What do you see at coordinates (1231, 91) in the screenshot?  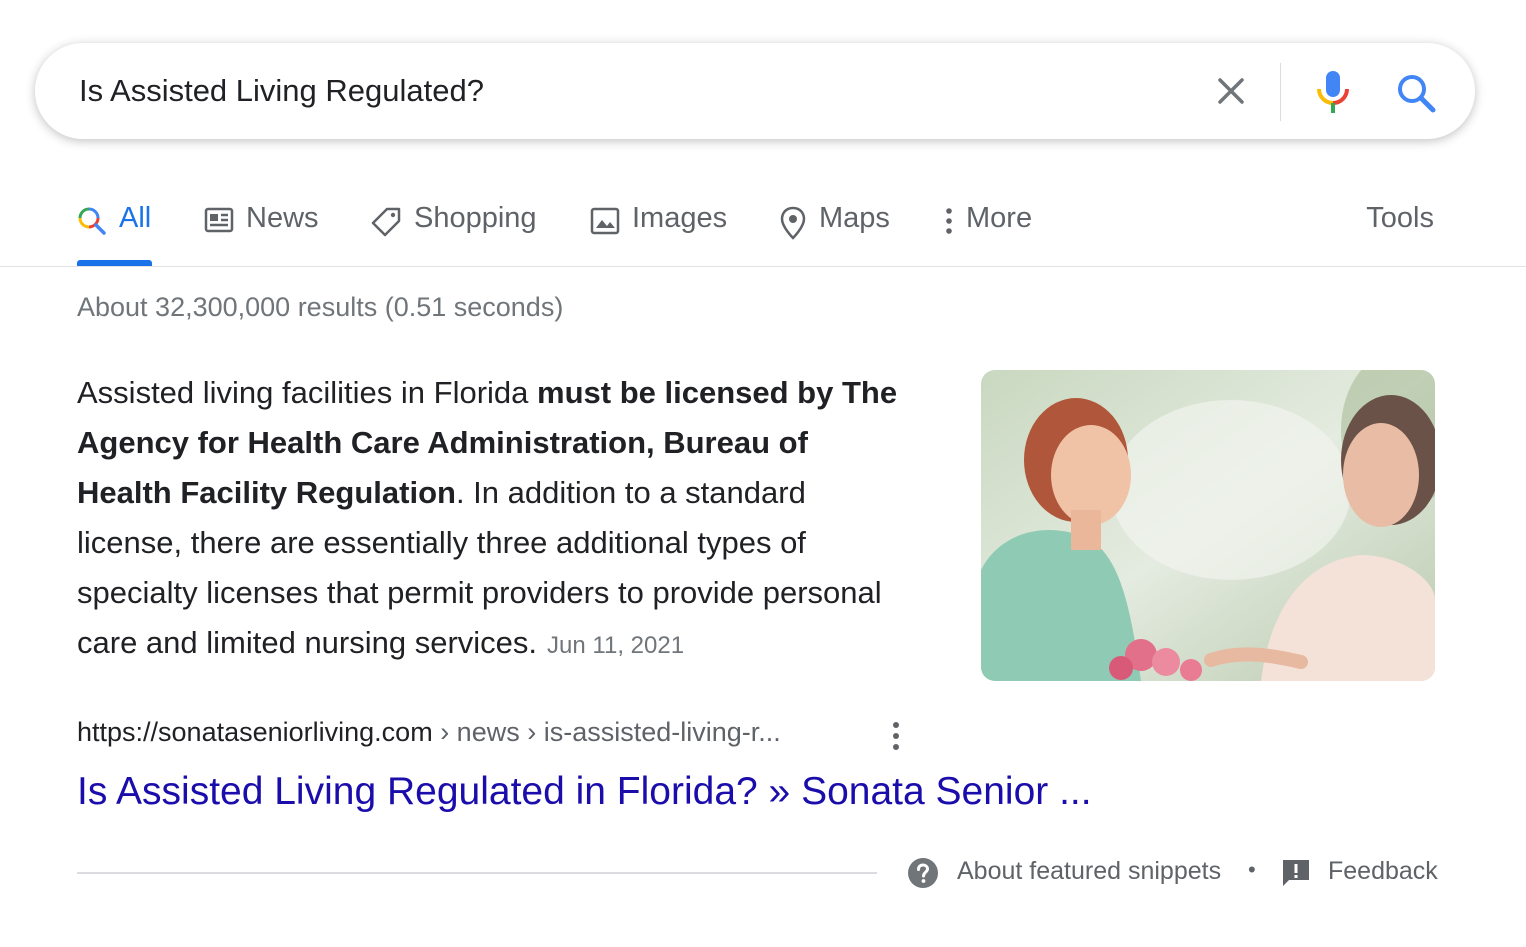 I see `close-icon` at bounding box center [1231, 91].